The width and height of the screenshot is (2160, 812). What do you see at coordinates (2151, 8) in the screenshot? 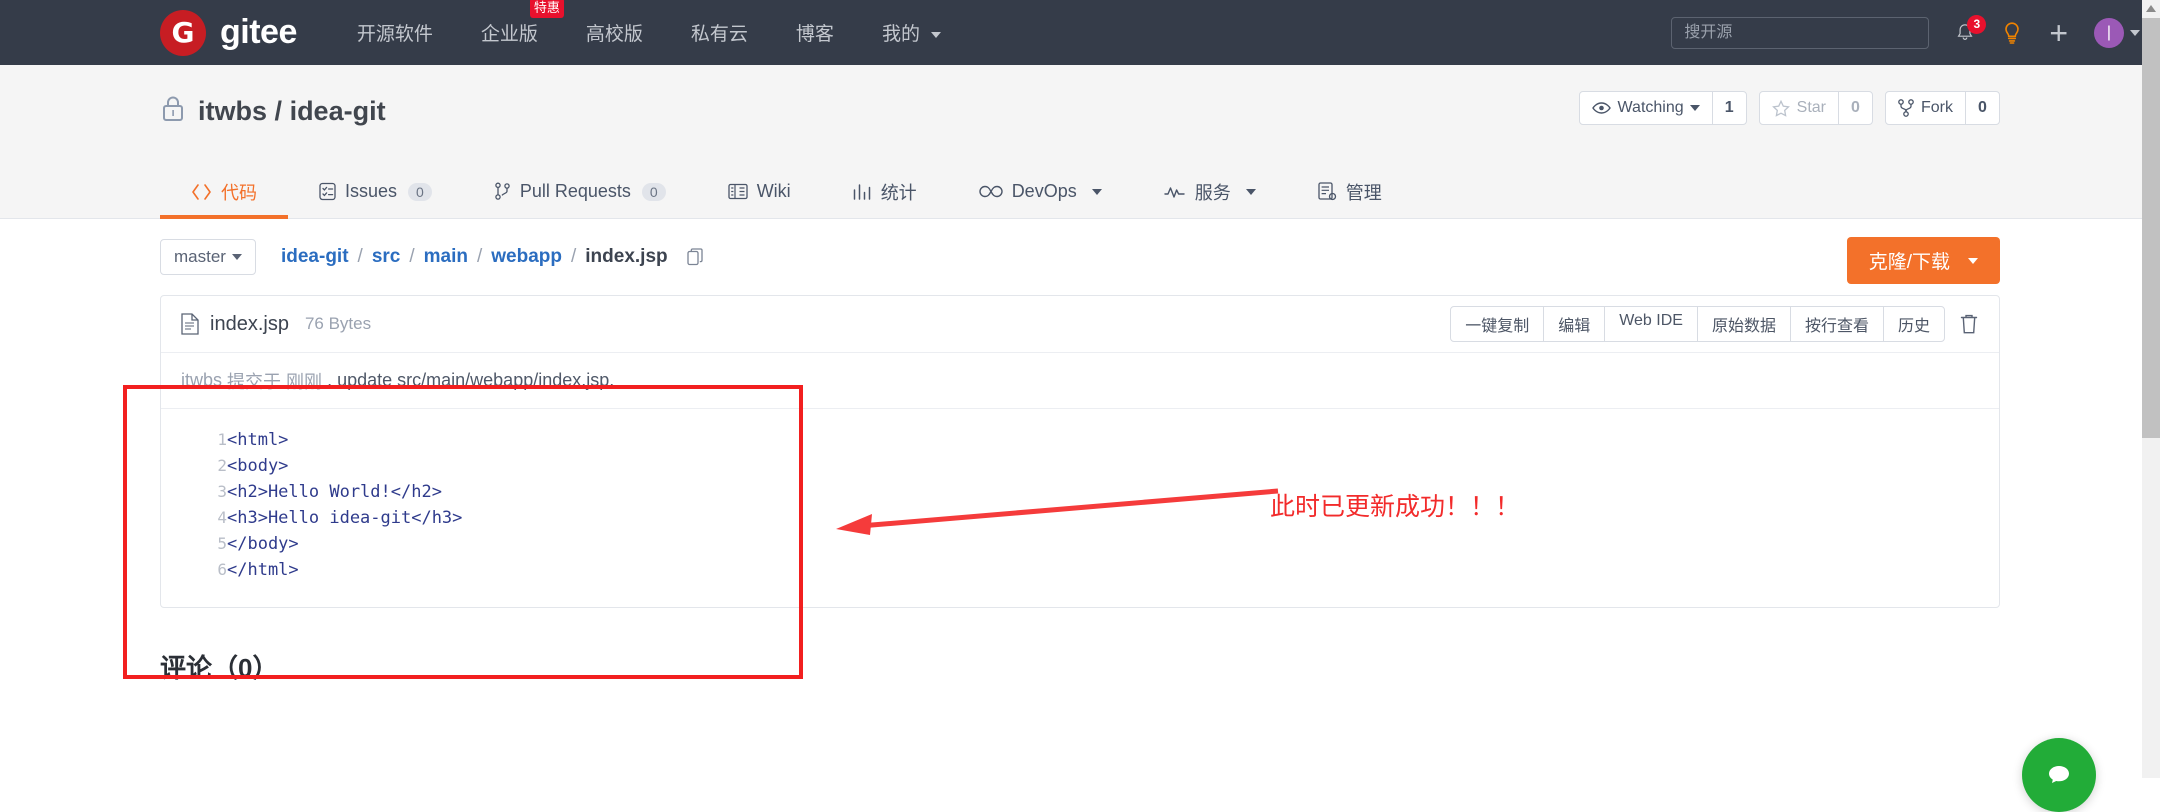
I see `scroll-up-arrow-icon` at bounding box center [2151, 8].